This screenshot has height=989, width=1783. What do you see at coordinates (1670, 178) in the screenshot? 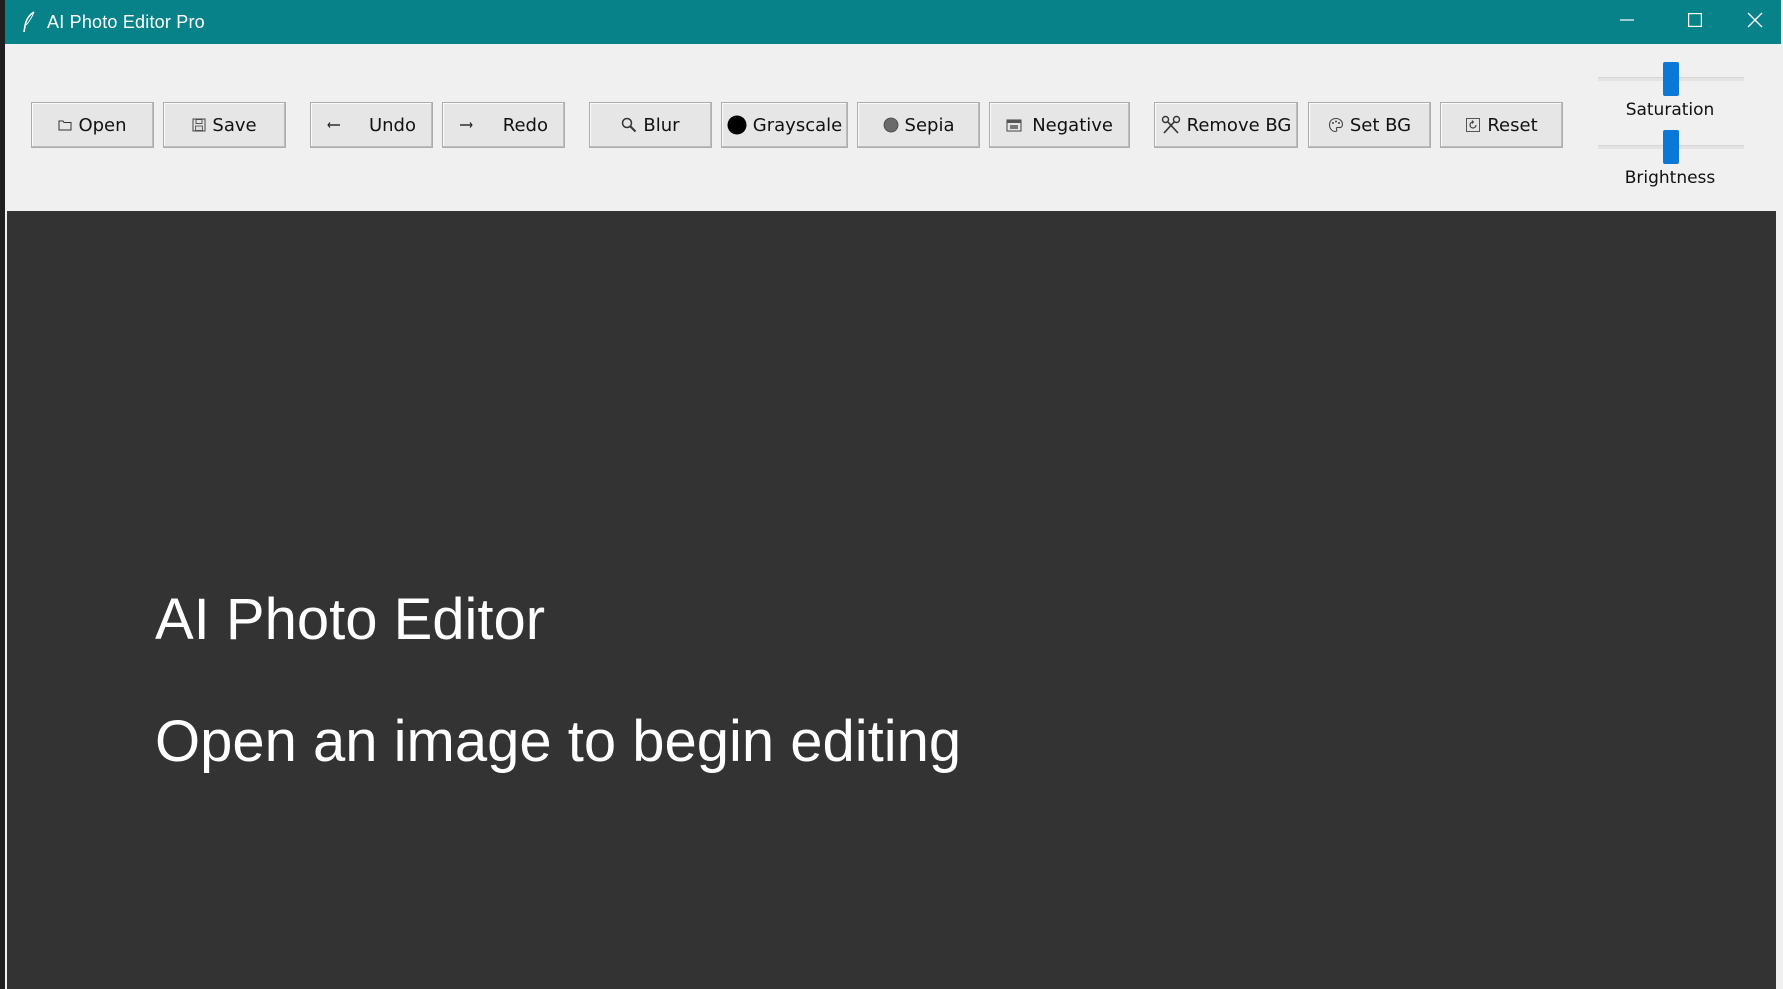
I see `brightness-label: Brightness` at bounding box center [1670, 178].